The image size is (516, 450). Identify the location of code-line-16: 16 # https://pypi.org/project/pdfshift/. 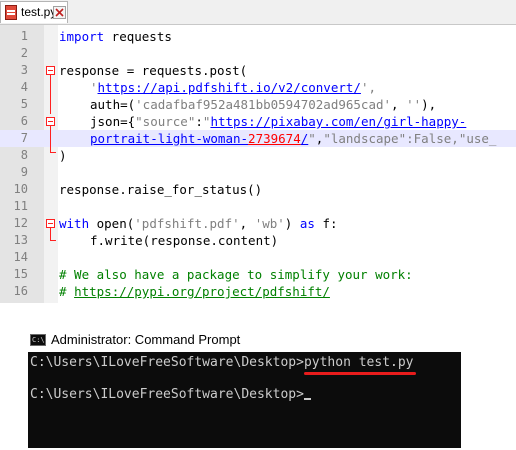
(258, 291).